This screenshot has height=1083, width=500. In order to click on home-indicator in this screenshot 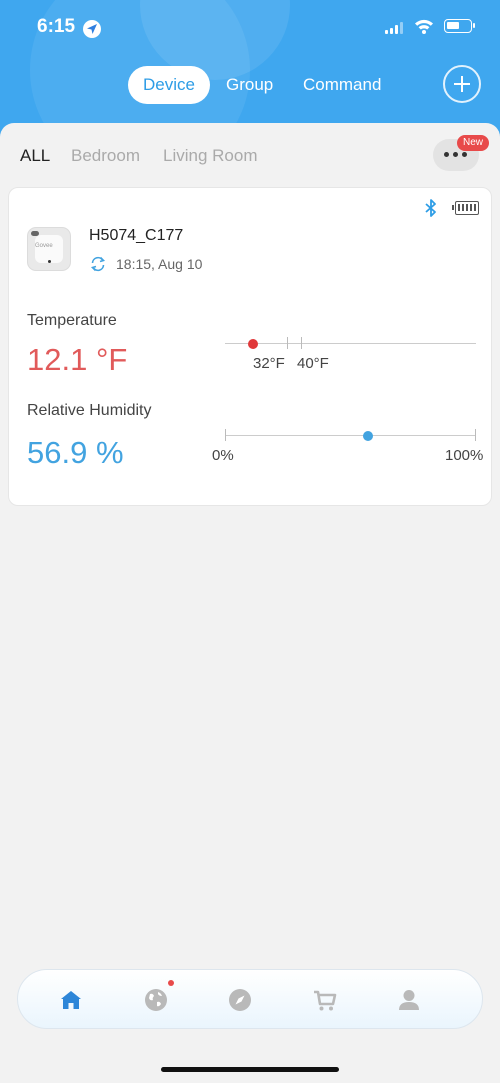, I will do `click(250, 1069)`.